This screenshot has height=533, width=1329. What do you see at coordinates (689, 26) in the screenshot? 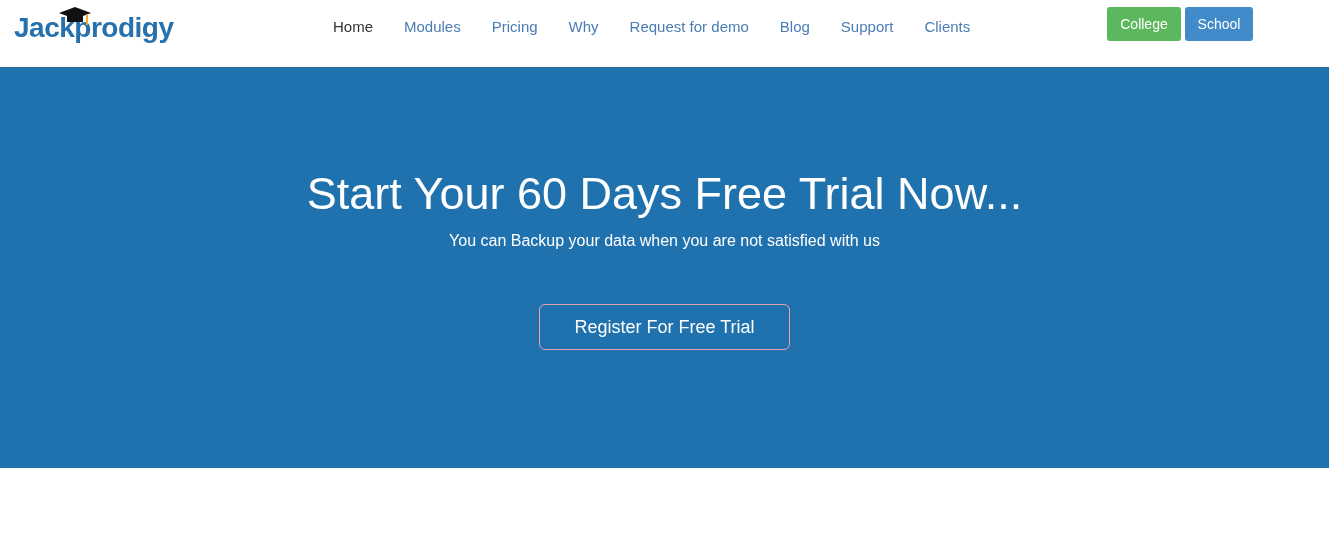
I see `nav-link: Request for demo` at bounding box center [689, 26].